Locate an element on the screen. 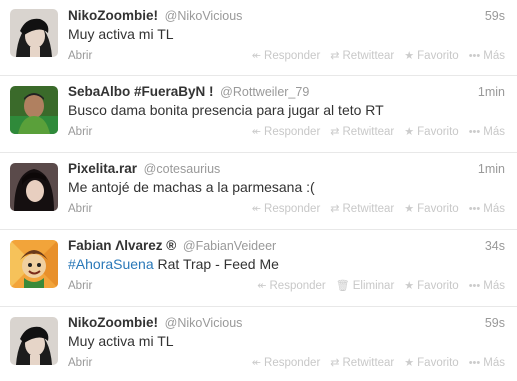 The height and width of the screenshot is (381, 517). delete-button: 🗑 Eliminar is located at coordinates (365, 286).